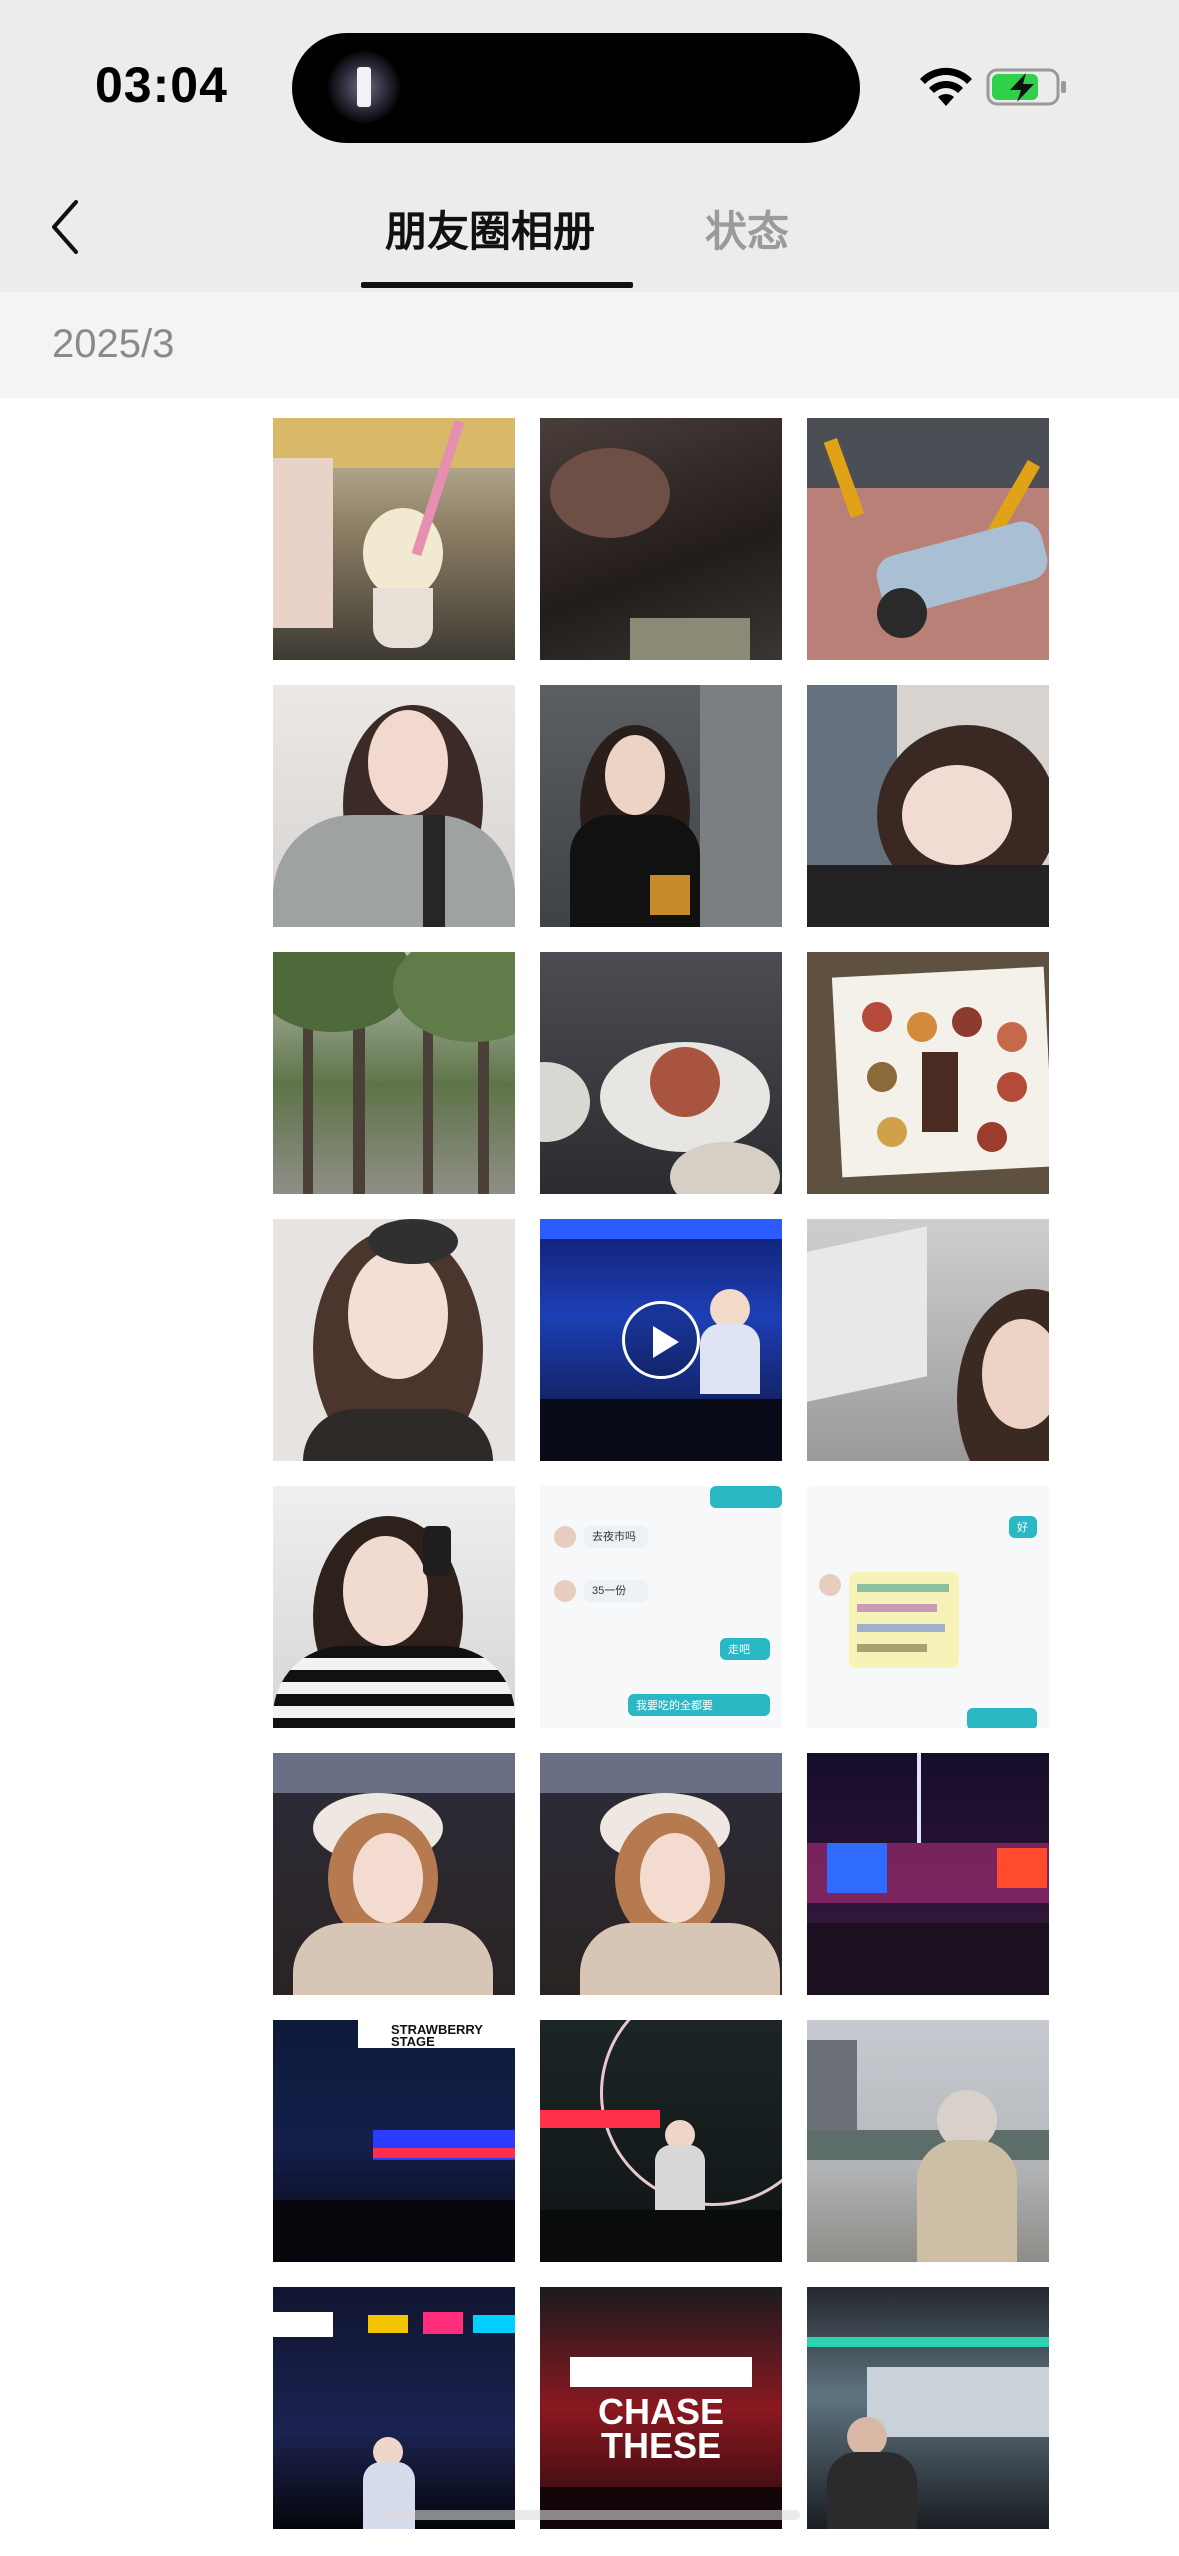 This screenshot has height=2556, width=1179. I want to click on photo-thumbnail-festival-neon, so click(928, 1874).